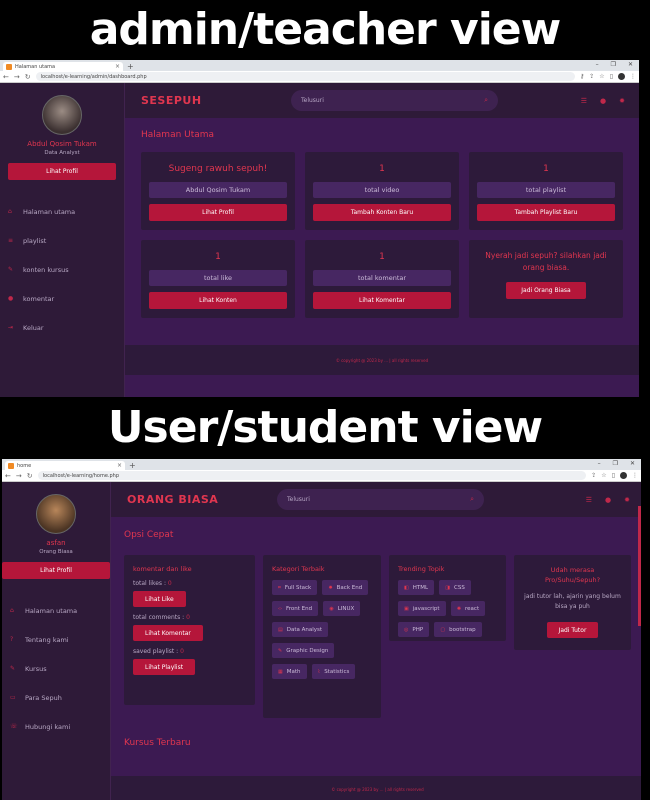  Describe the element at coordinates (325, 30) in the screenshot. I see `banner-top: admin/teacher view` at that location.